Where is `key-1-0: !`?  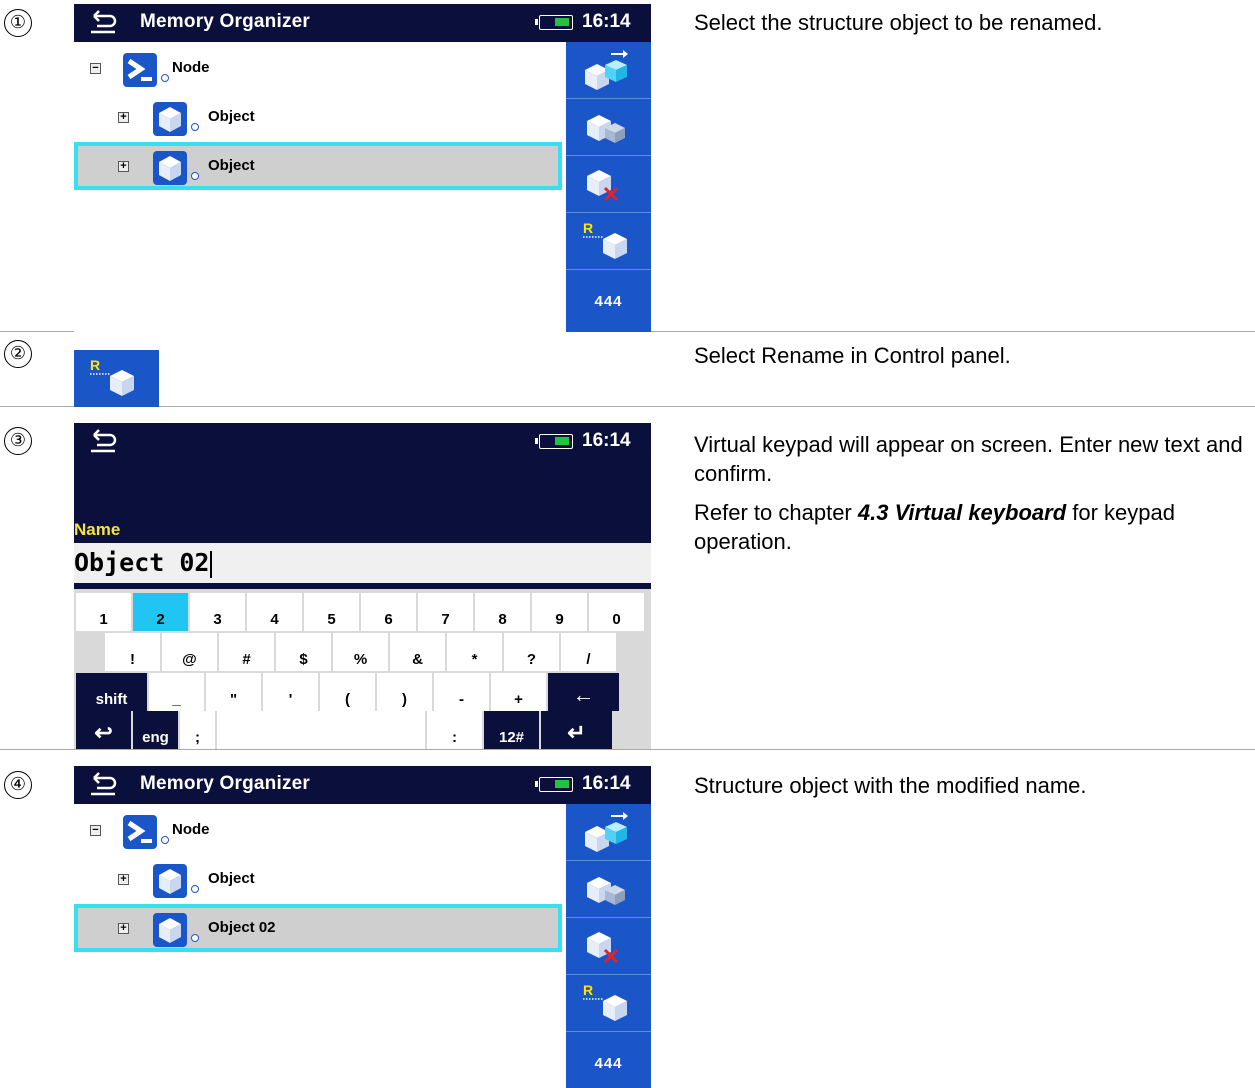 key-1-0: ! is located at coordinates (132, 652).